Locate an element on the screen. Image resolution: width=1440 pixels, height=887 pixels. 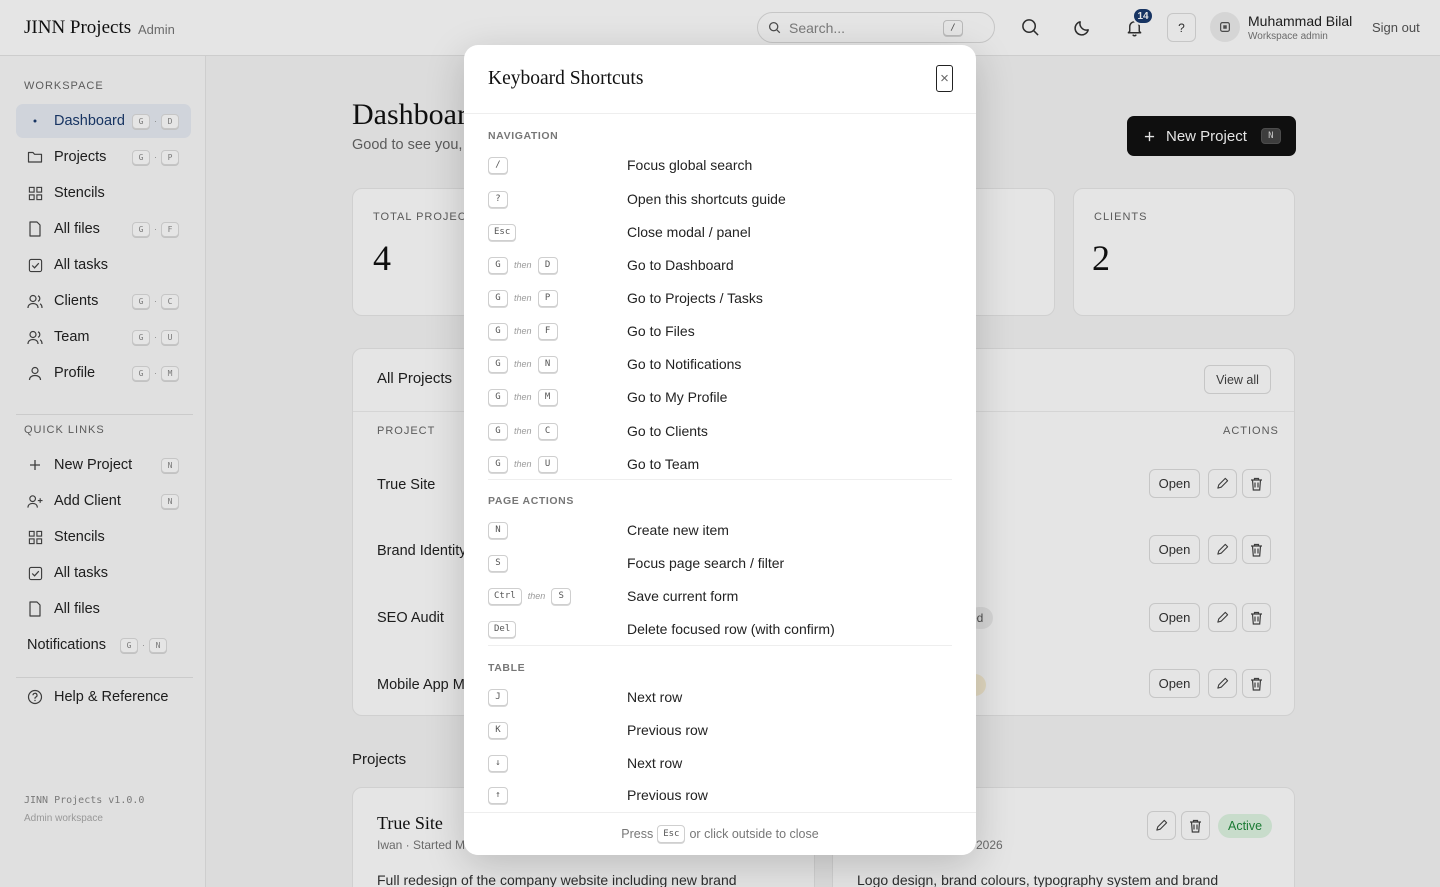
shortcut-row: Gthen U Go to Team is located at coordinates (720, 464).